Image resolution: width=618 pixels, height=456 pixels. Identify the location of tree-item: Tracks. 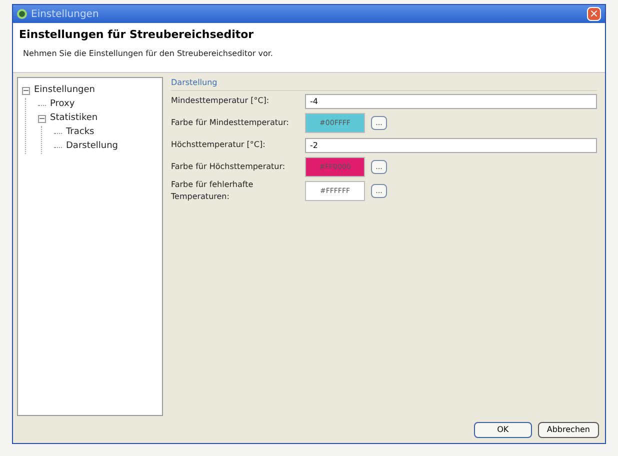
(80, 133).